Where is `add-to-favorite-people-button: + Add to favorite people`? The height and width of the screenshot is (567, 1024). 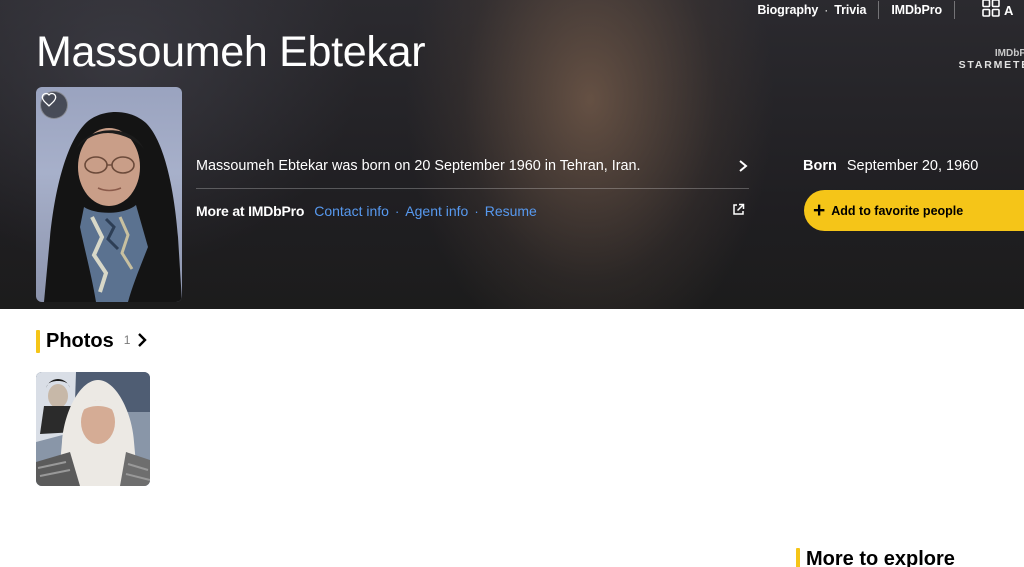 add-to-favorite-people-button: + Add to favorite people is located at coordinates (914, 210).